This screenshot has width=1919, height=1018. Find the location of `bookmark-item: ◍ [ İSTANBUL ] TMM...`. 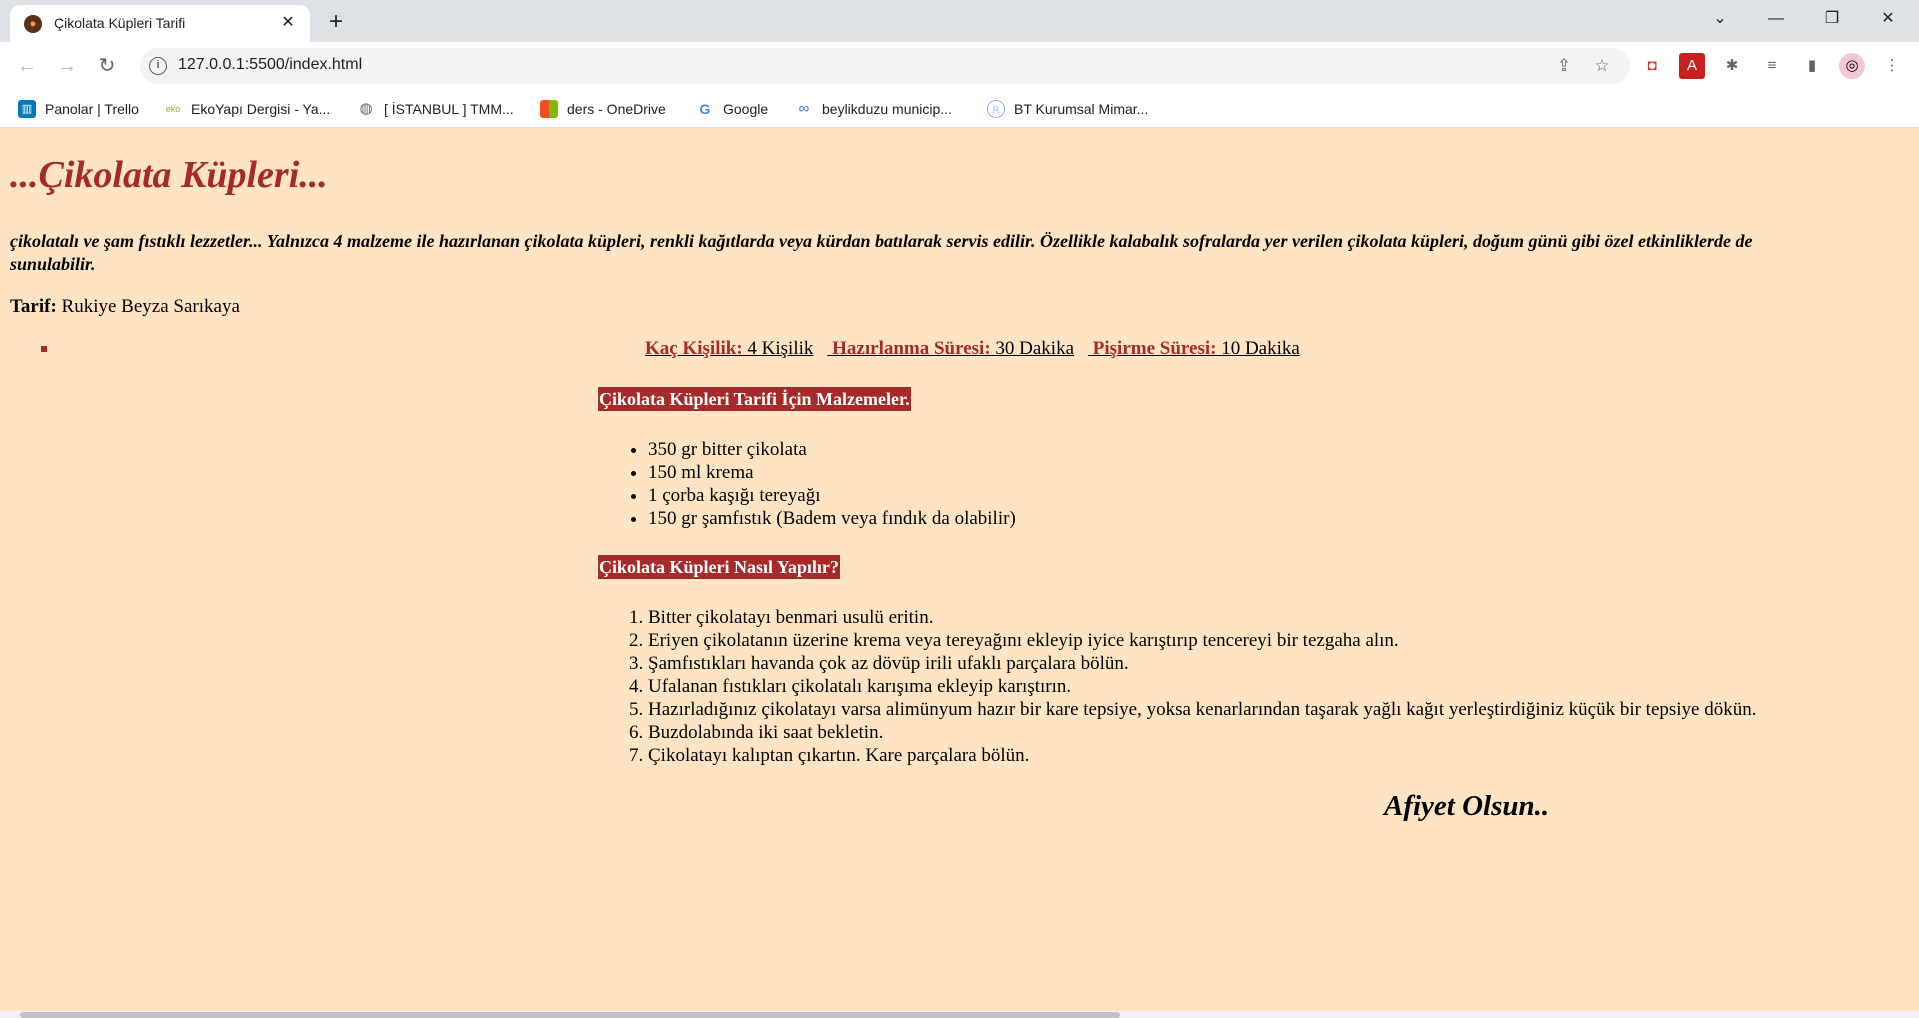

bookmark-item: ◍ [ İSTANBUL ] TMM... is located at coordinates (435, 109).